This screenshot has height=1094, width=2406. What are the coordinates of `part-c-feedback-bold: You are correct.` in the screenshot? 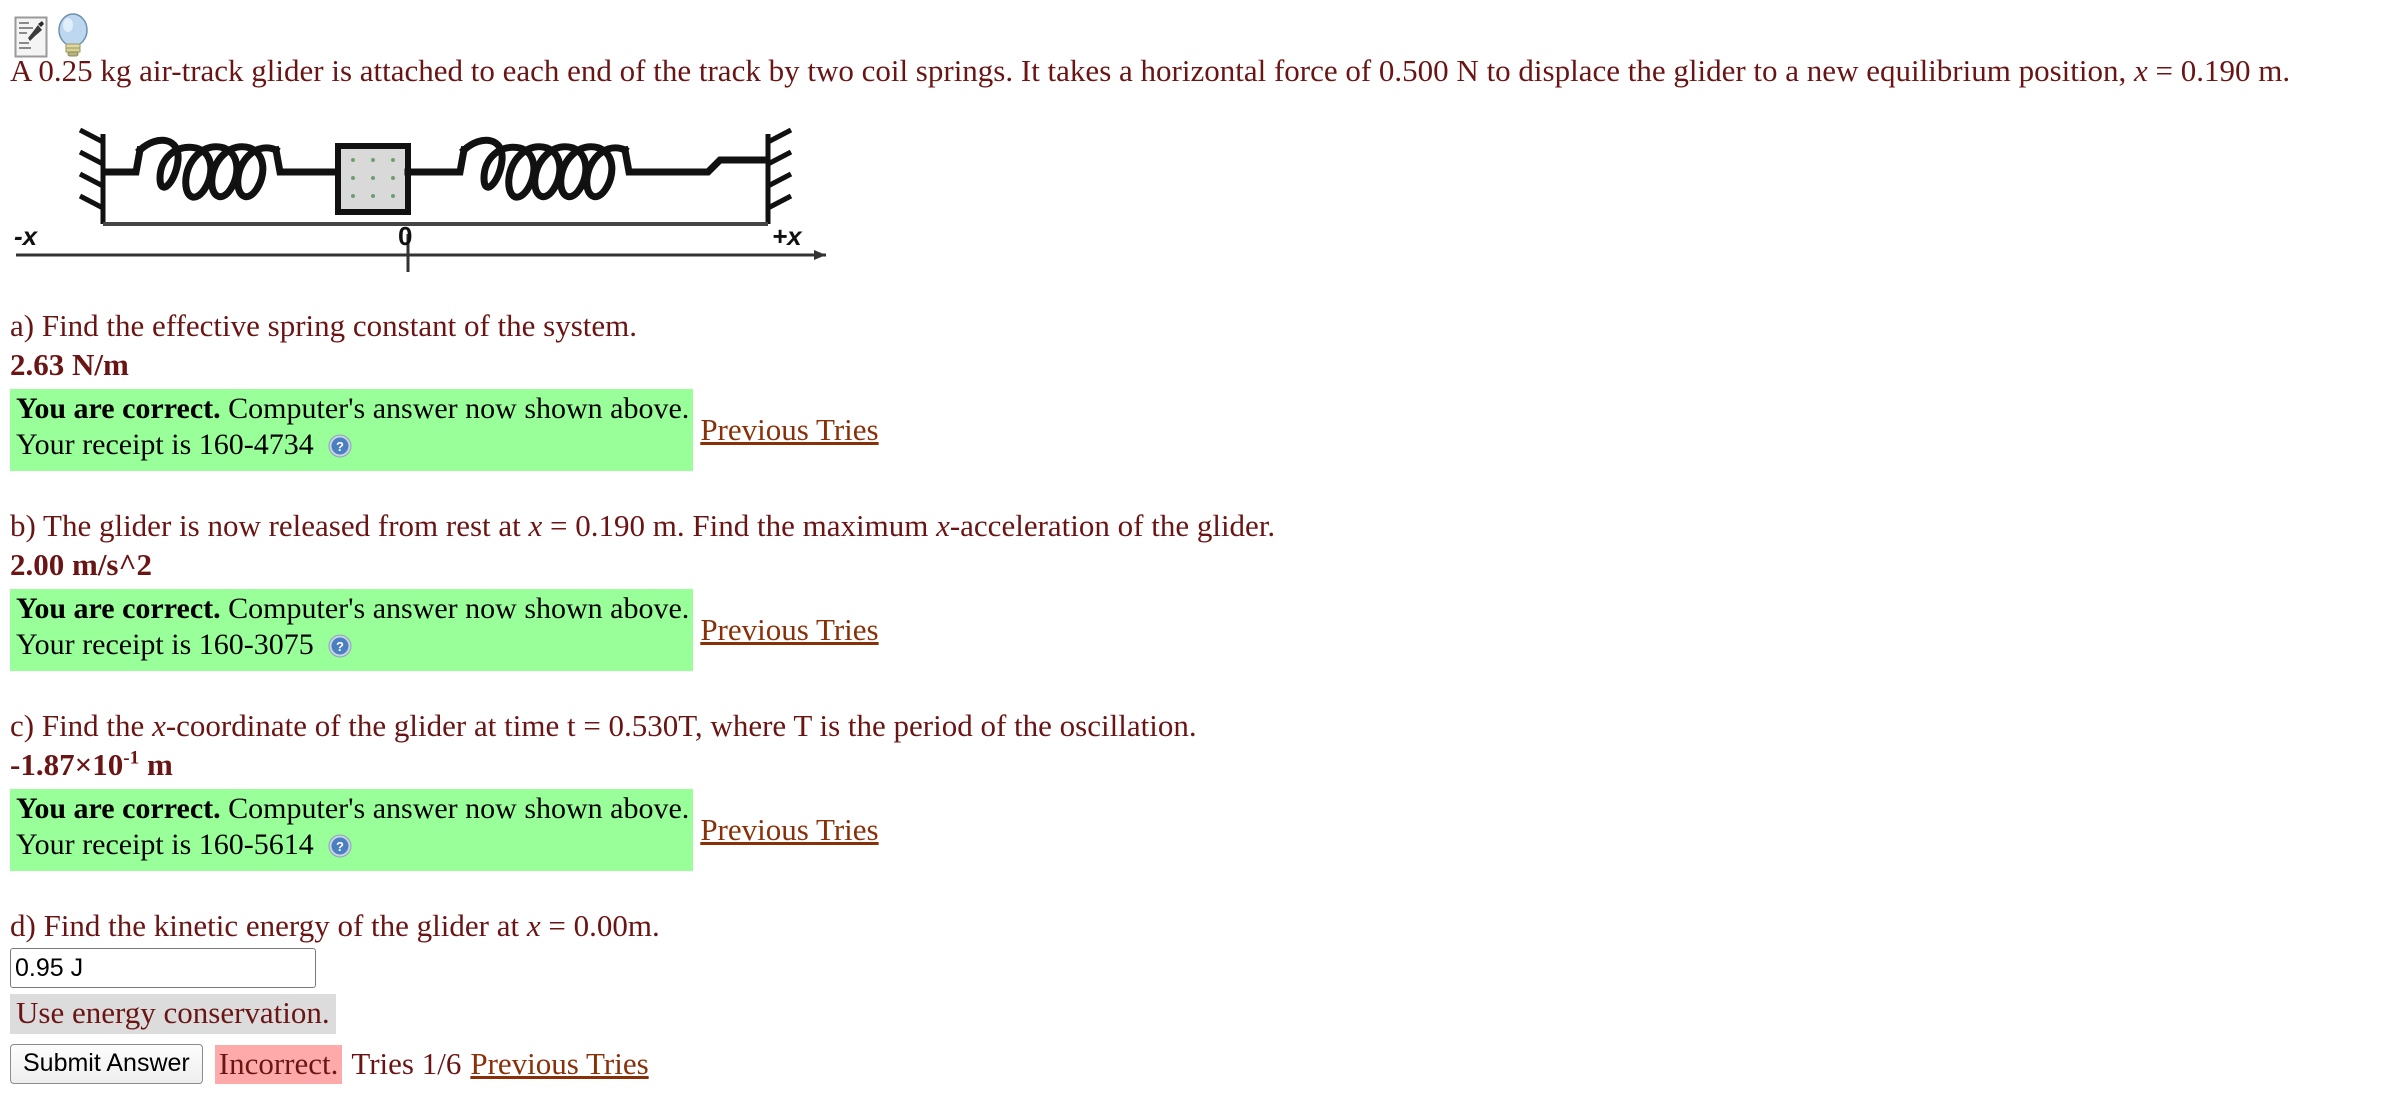 It's located at (118, 808).